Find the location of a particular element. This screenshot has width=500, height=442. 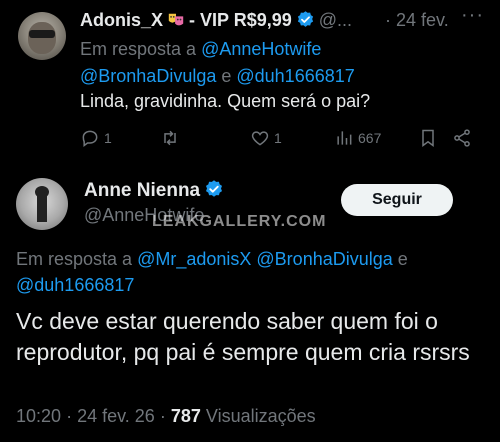

watermark: LEAKGALLERY.COM is located at coordinates (239, 221).